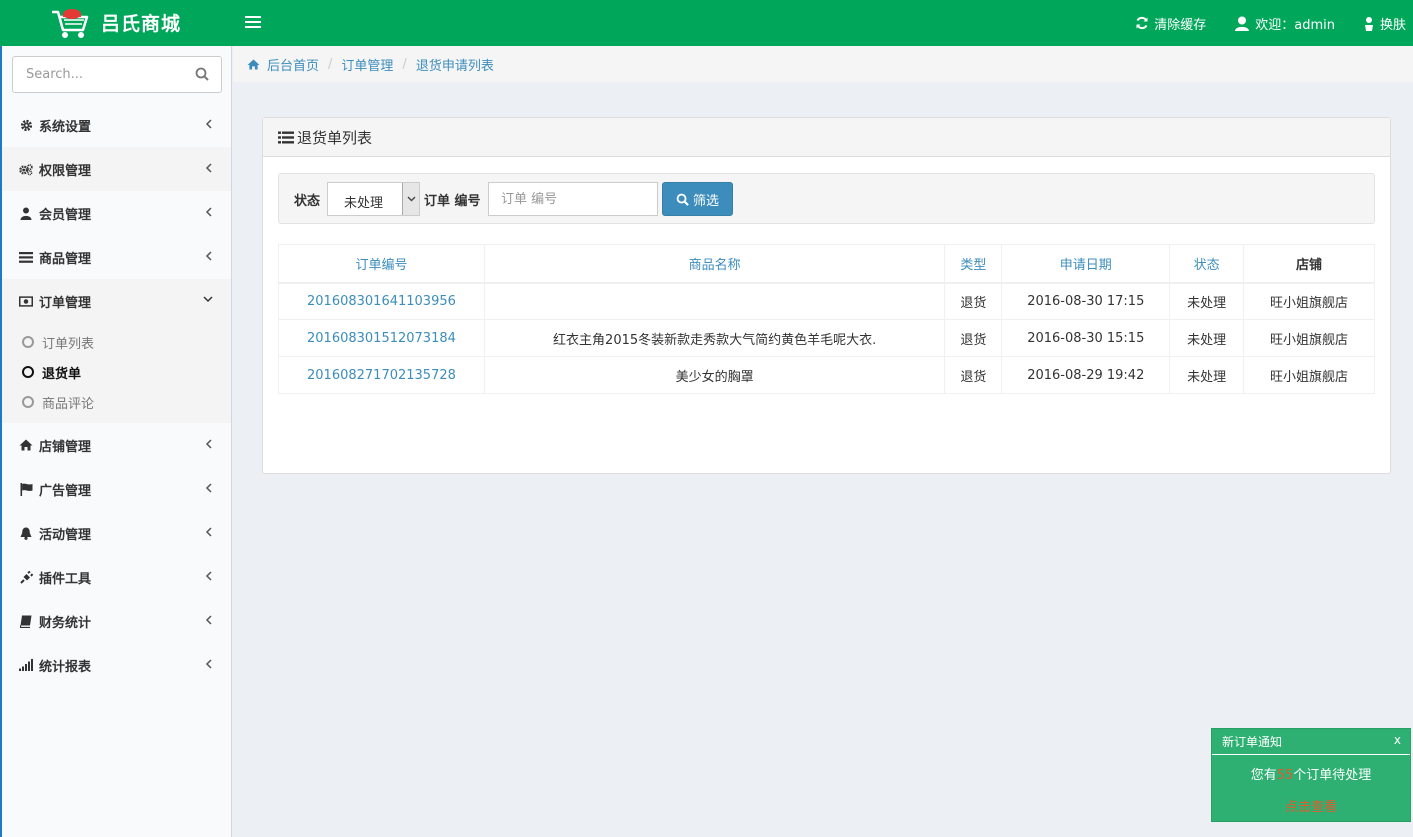  Describe the element at coordinates (116, 445) in the screenshot. I see `sidebar-item-shops: 店铺管理` at that location.